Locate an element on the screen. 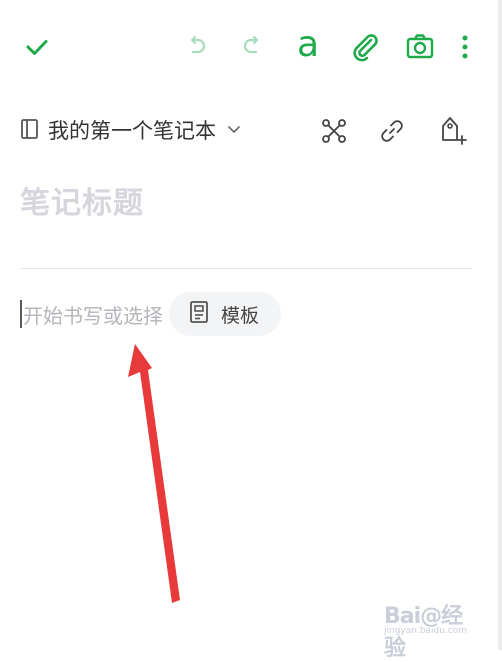  red-arrow-annotation is located at coordinates (154, 473).